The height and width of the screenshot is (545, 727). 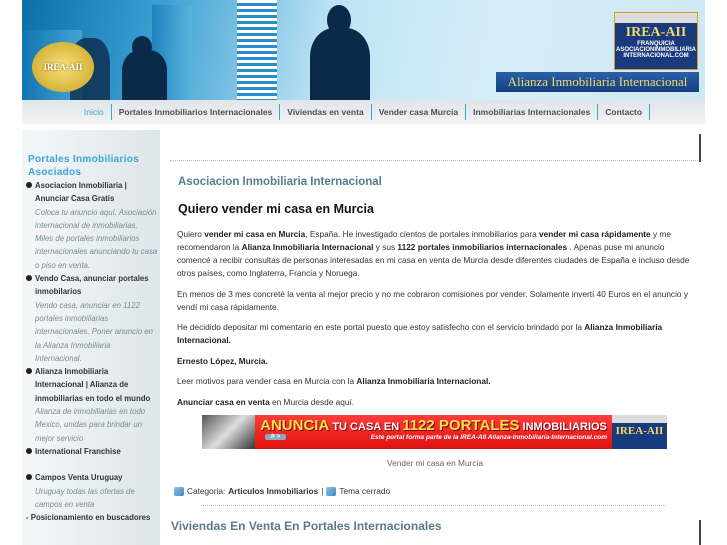 What do you see at coordinates (532, 112) in the screenshot?
I see `nav-inmobiliarias: Inmobiliarias Internacionales` at bounding box center [532, 112].